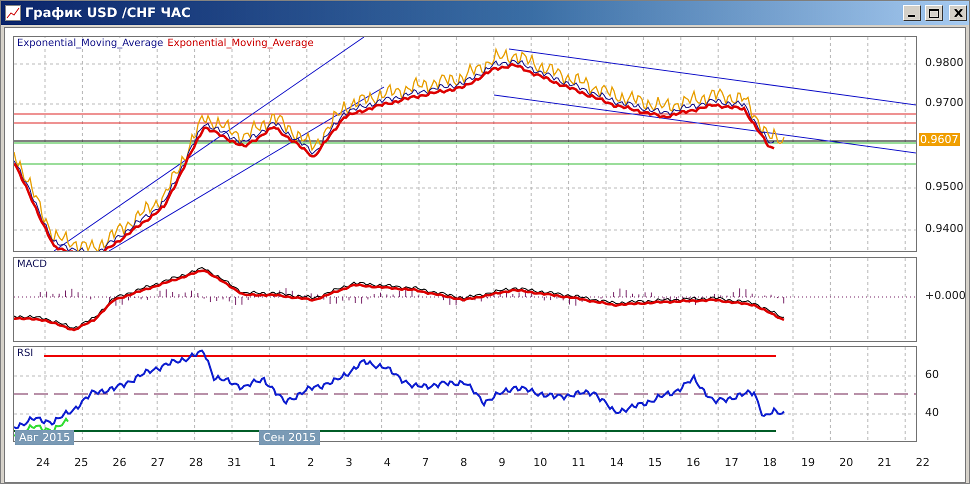 Image resolution: width=970 pixels, height=484 pixels. I want to click on day-label: 7, so click(425, 462).